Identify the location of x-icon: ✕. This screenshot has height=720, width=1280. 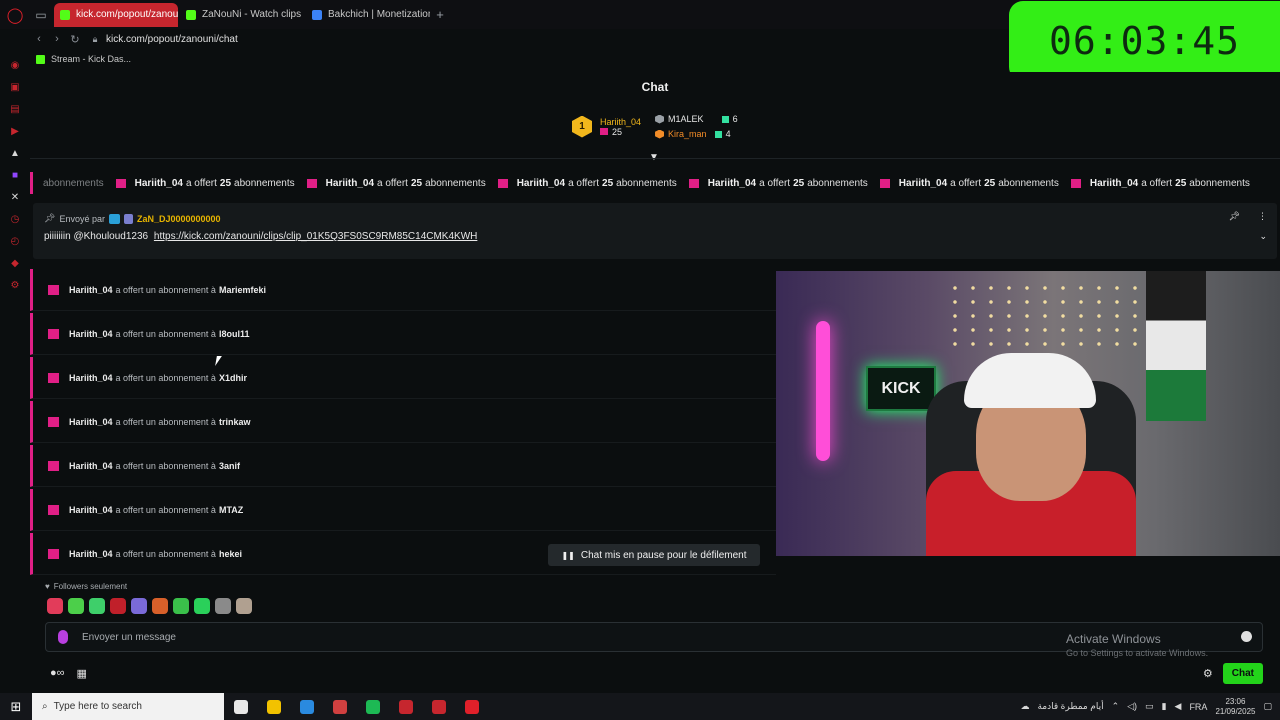
(15, 197).